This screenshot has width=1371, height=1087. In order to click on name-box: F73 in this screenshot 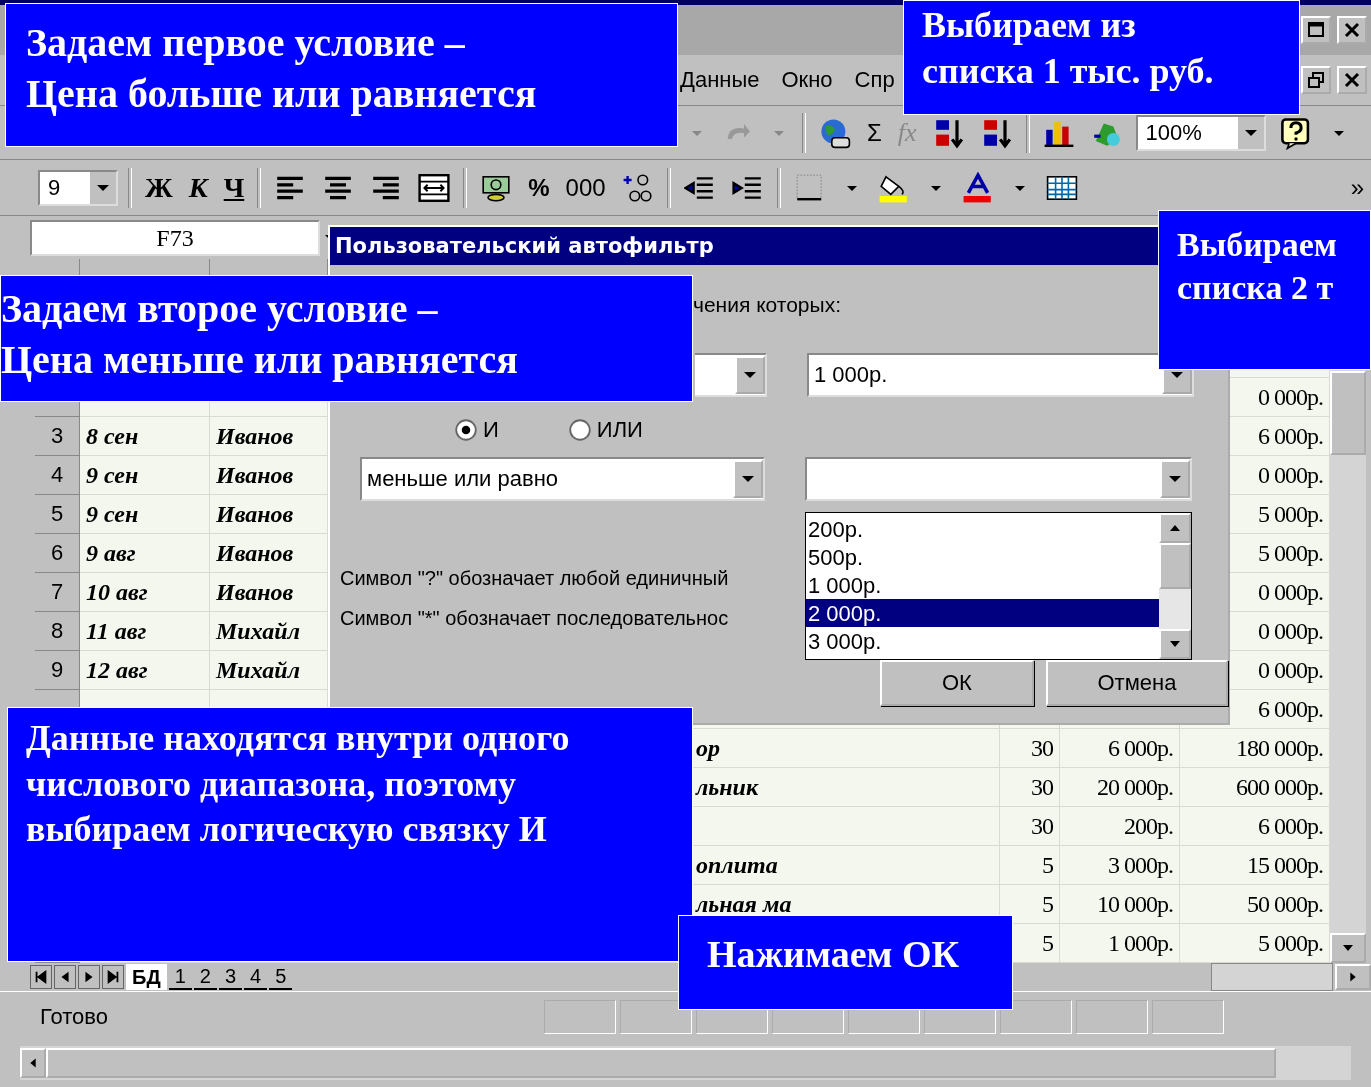, I will do `click(175, 237)`.